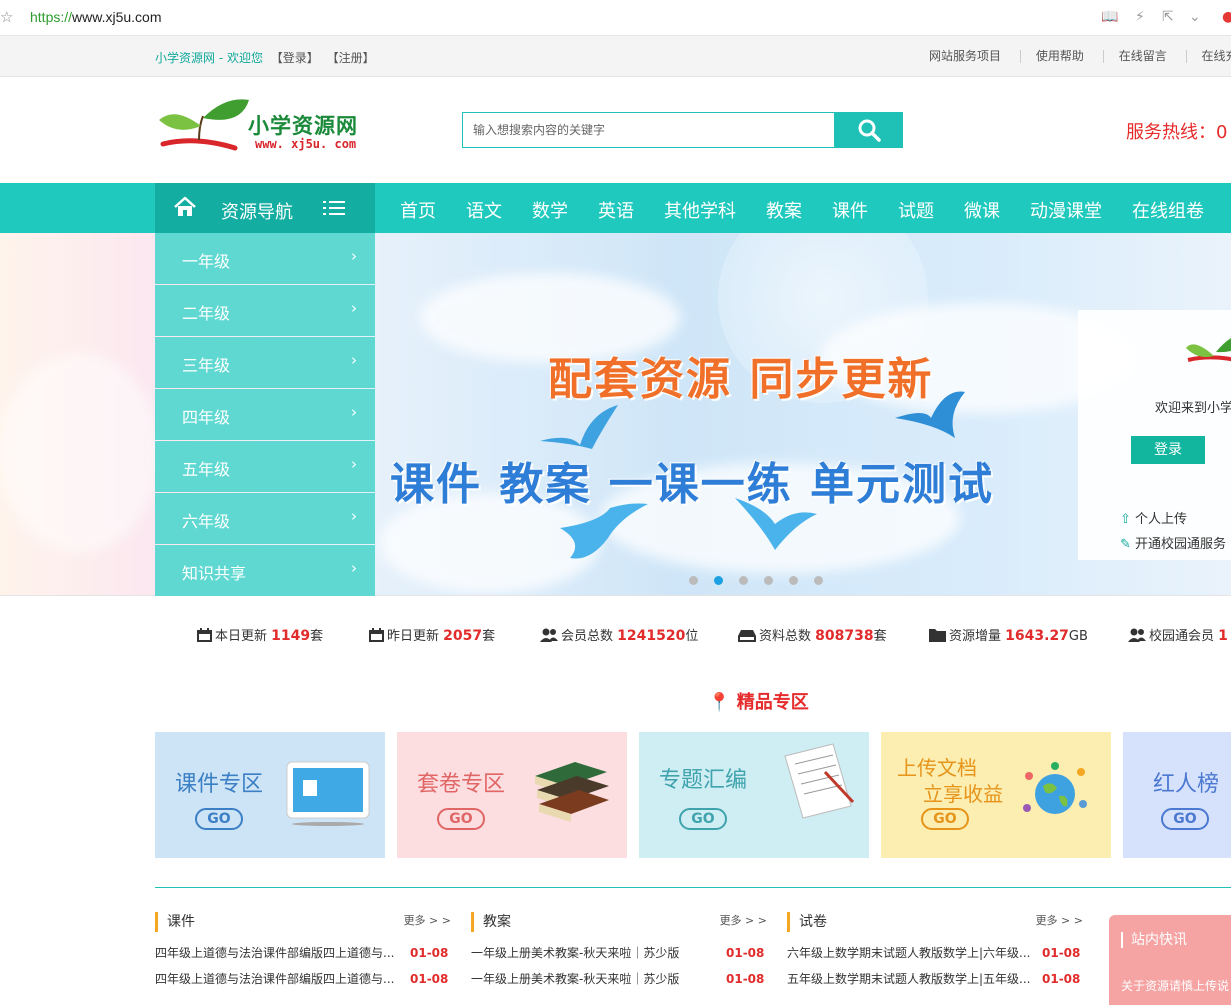 This screenshot has width=1231, height=1005. Describe the element at coordinates (265, 362) in the screenshot. I see `grade-item-3: 三年级 ›` at that location.